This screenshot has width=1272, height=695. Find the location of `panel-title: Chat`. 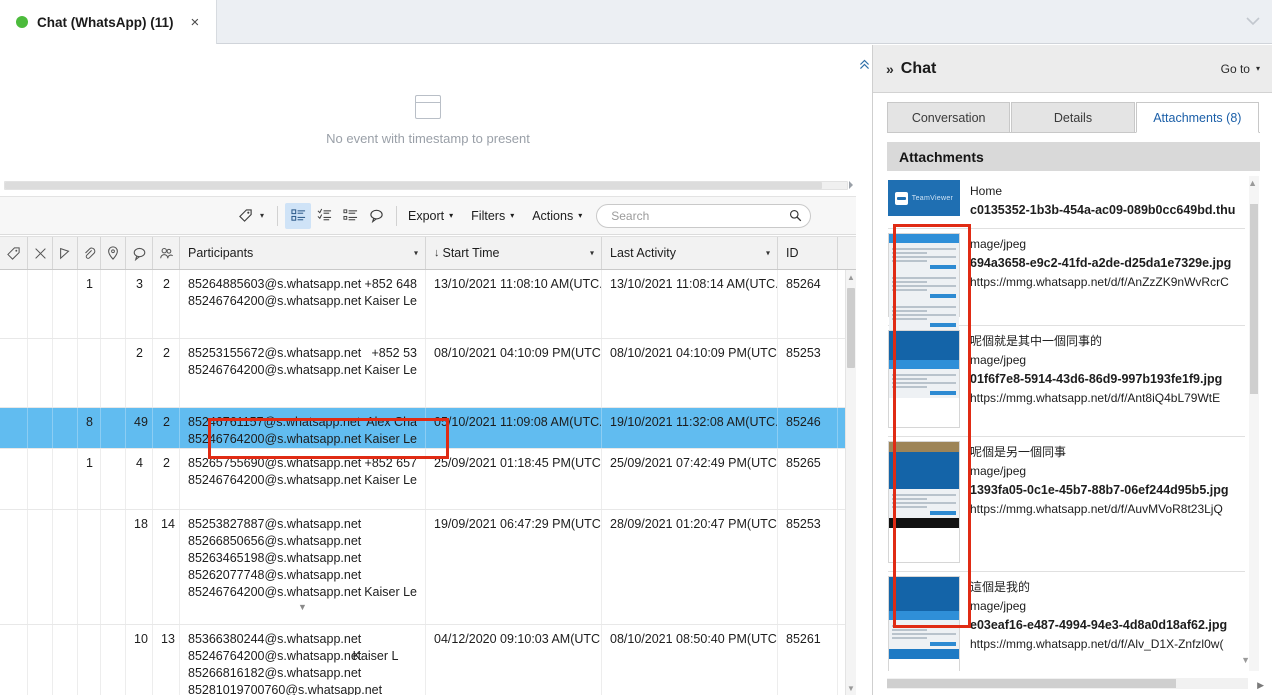

panel-title: Chat is located at coordinates (918, 68).